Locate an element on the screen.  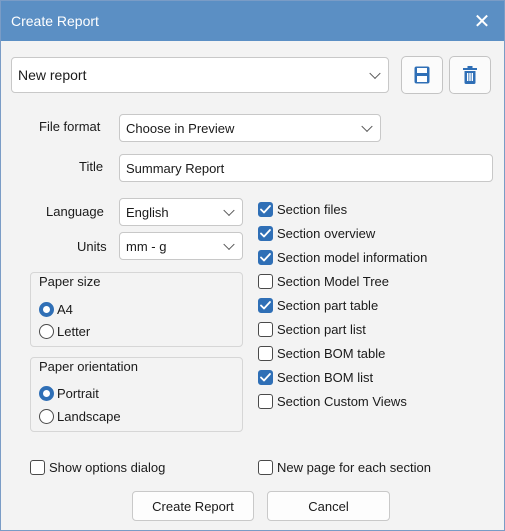
section-checkbox-label: Section overview is located at coordinates (326, 233).